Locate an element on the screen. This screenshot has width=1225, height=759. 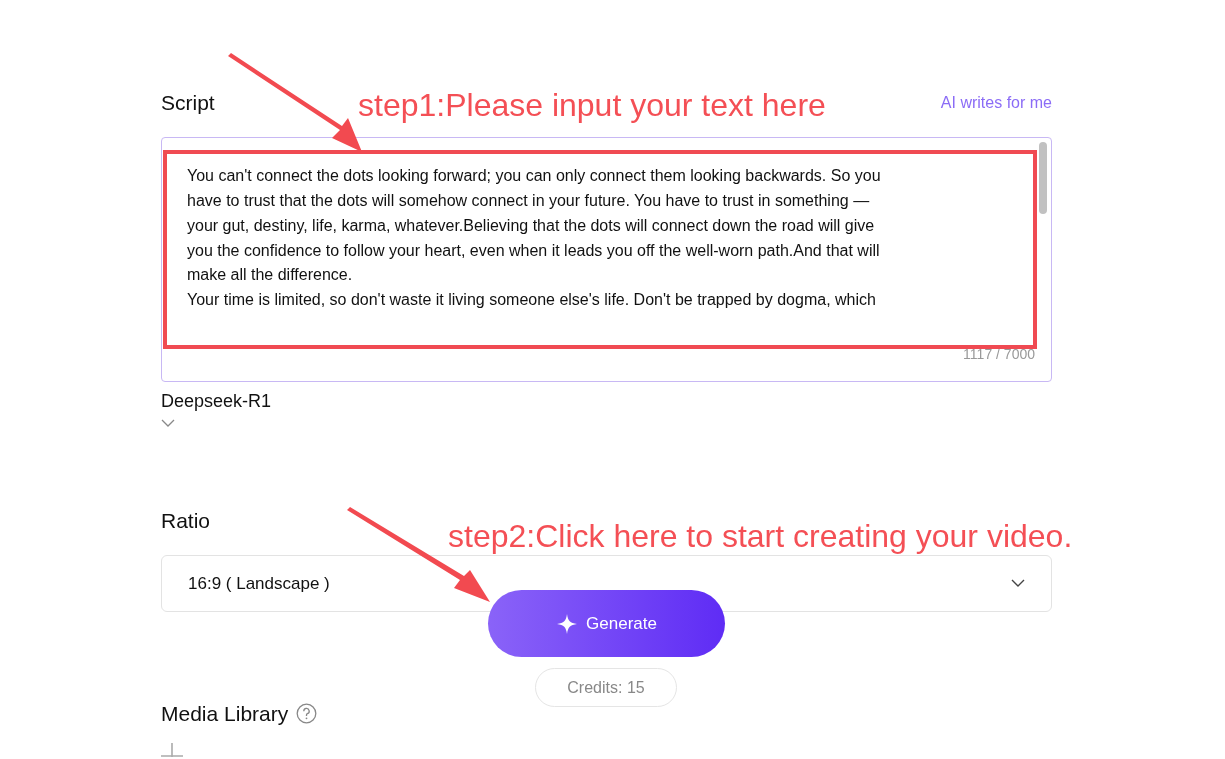
plus-icon is located at coordinates (172, 749).